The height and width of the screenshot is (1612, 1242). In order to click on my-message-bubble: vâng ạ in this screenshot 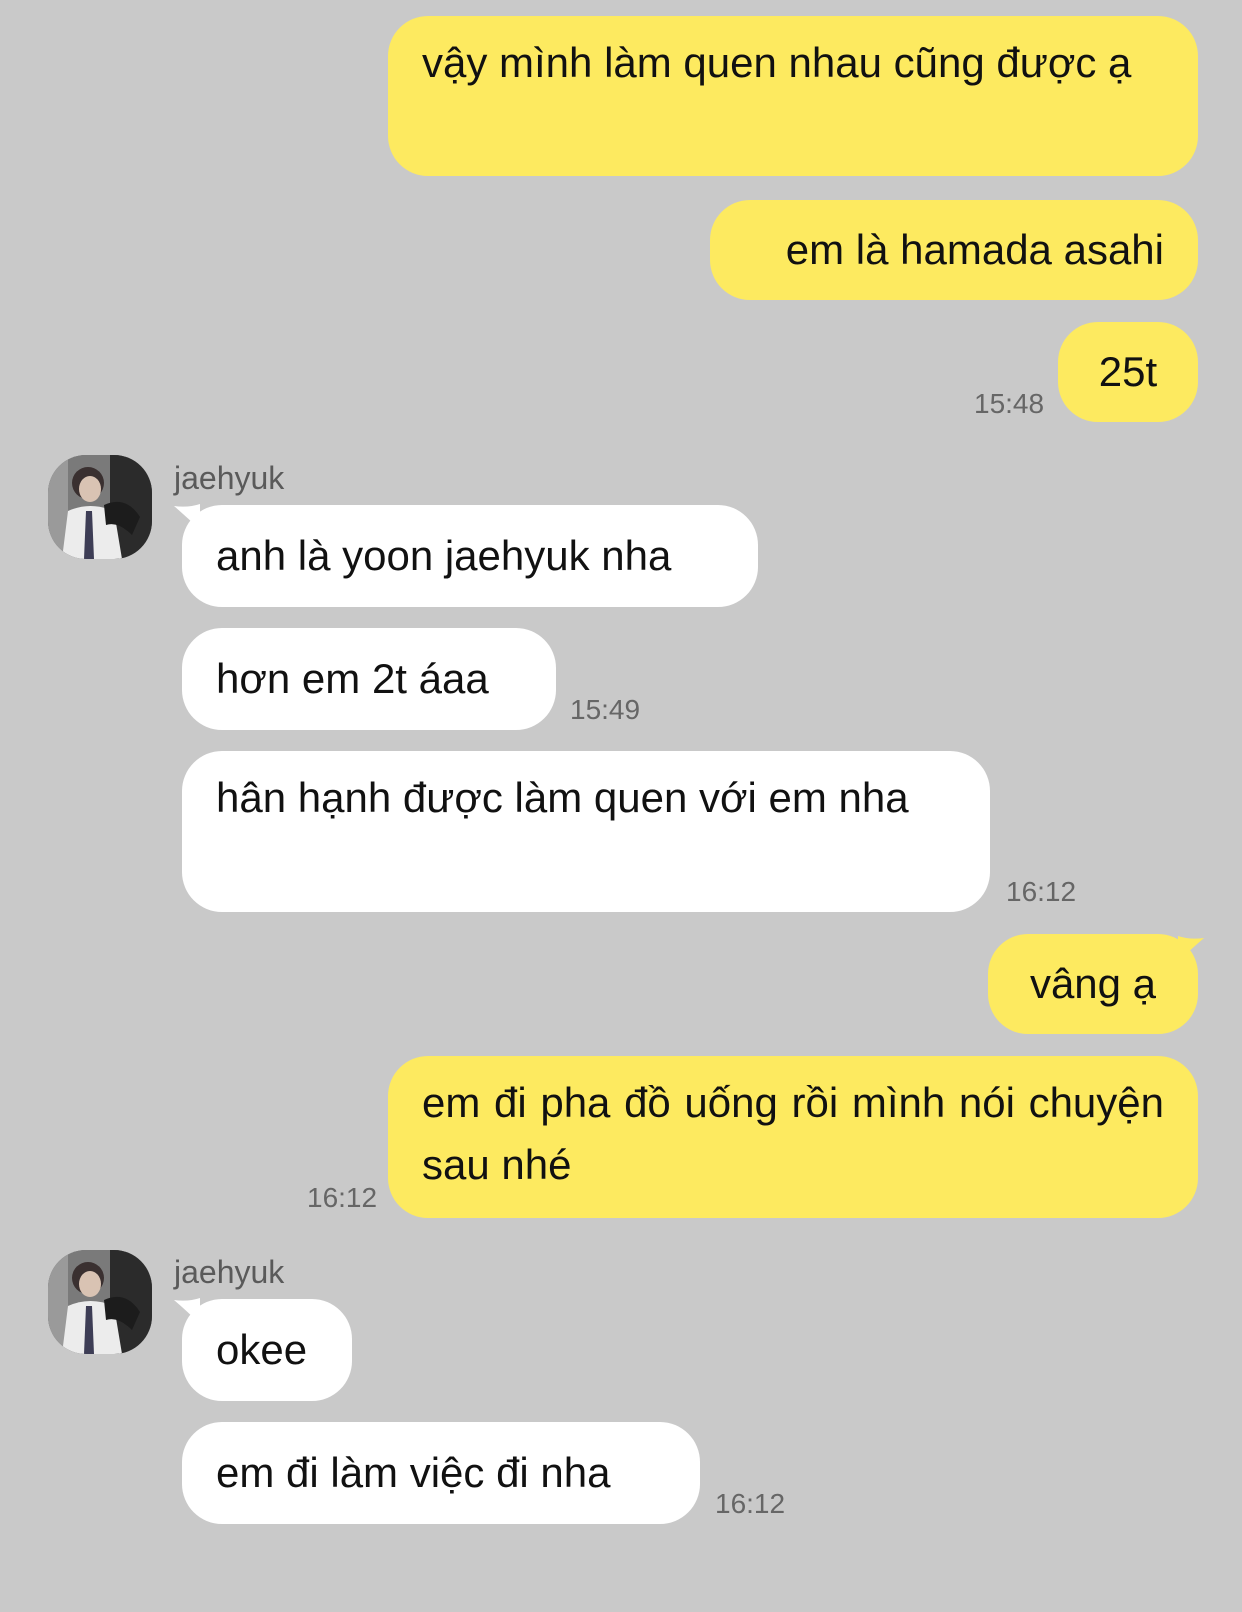, I will do `click(1093, 984)`.